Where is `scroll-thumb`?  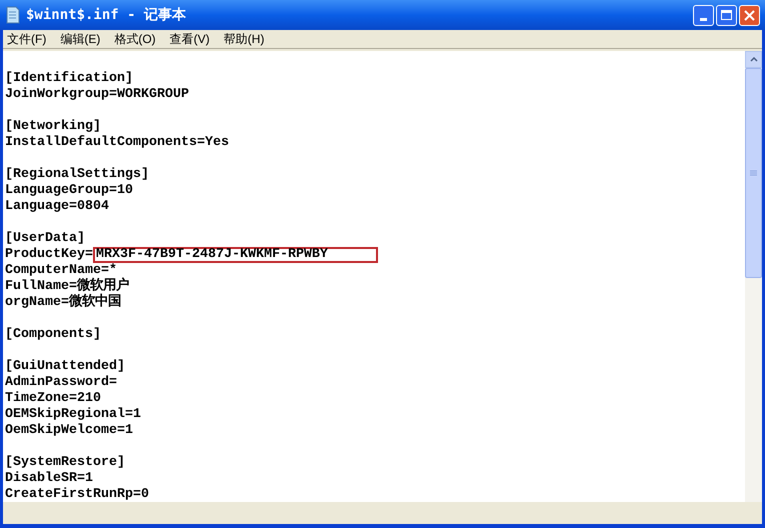
scroll-thumb is located at coordinates (753, 173).